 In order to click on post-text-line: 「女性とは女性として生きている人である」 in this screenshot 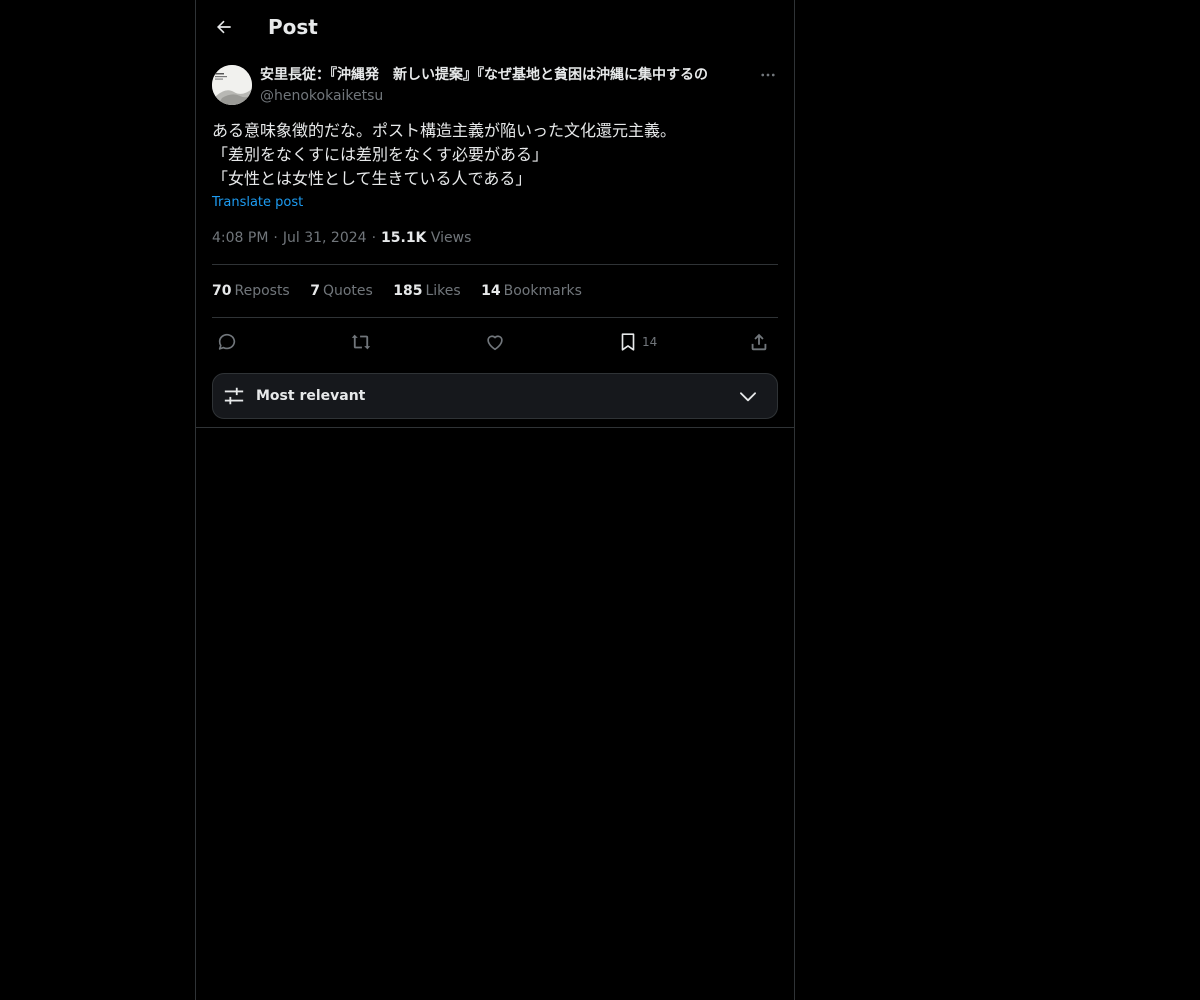, I will do `click(372, 178)`.